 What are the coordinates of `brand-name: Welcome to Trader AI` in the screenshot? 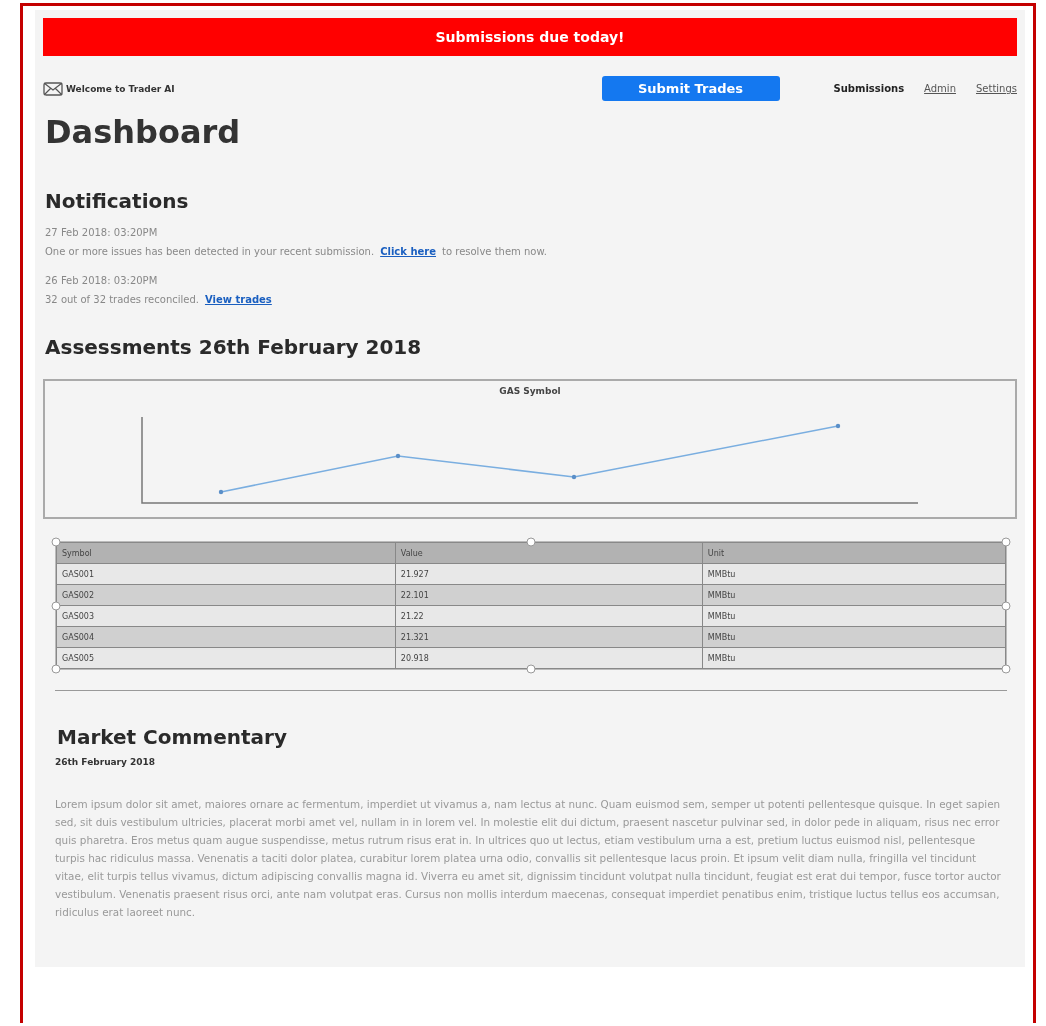 It's located at (120, 88).